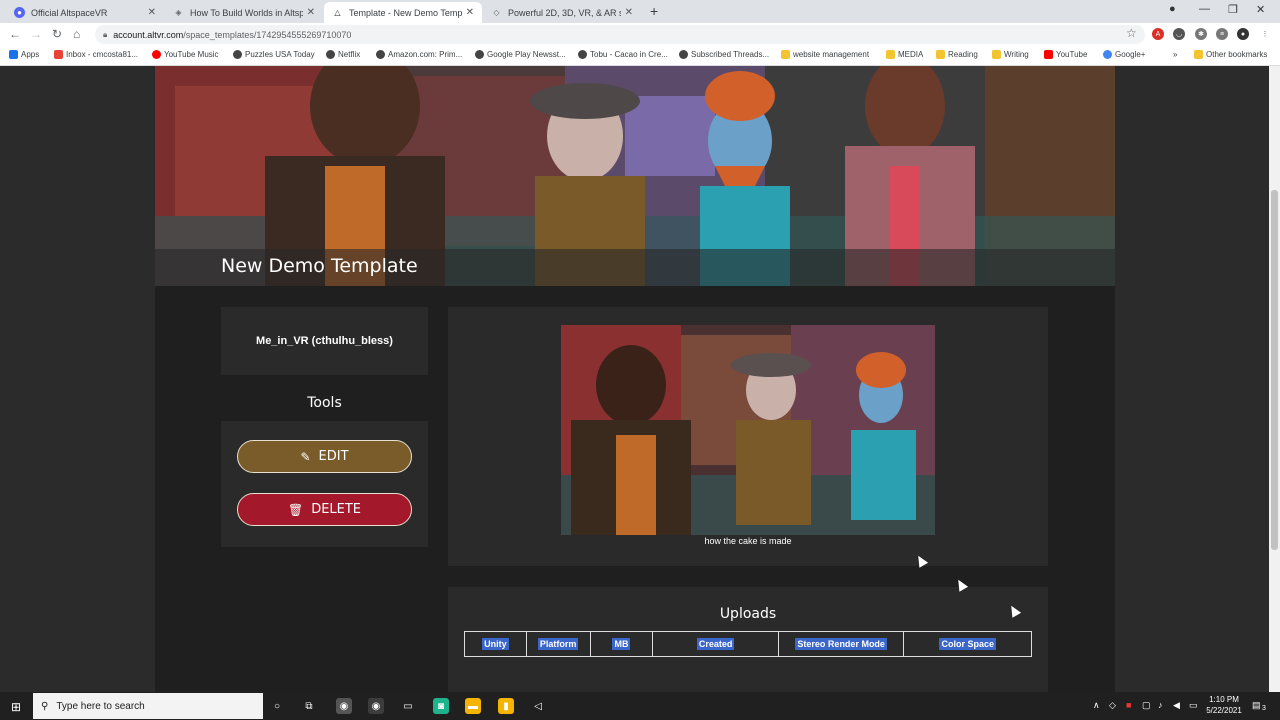 The width and height of the screenshot is (1280, 720). I want to click on page-title: New Demo Template, so click(319, 266).